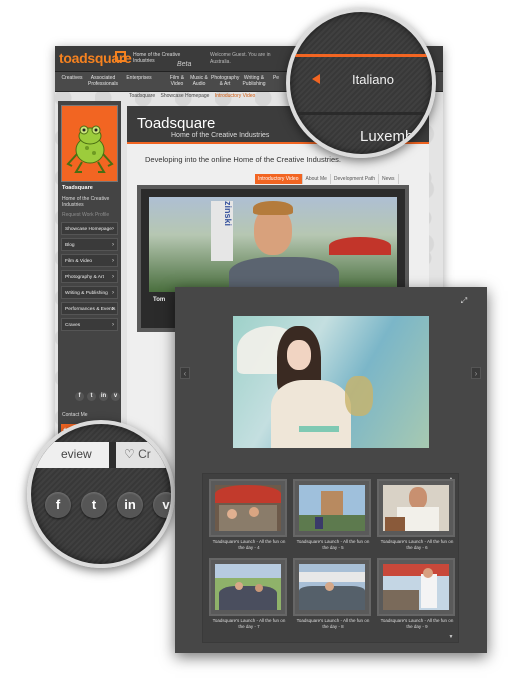 The width and height of the screenshot is (517, 683). I want to click on nav-item-enterprises: Enterprises, so click(139, 78).